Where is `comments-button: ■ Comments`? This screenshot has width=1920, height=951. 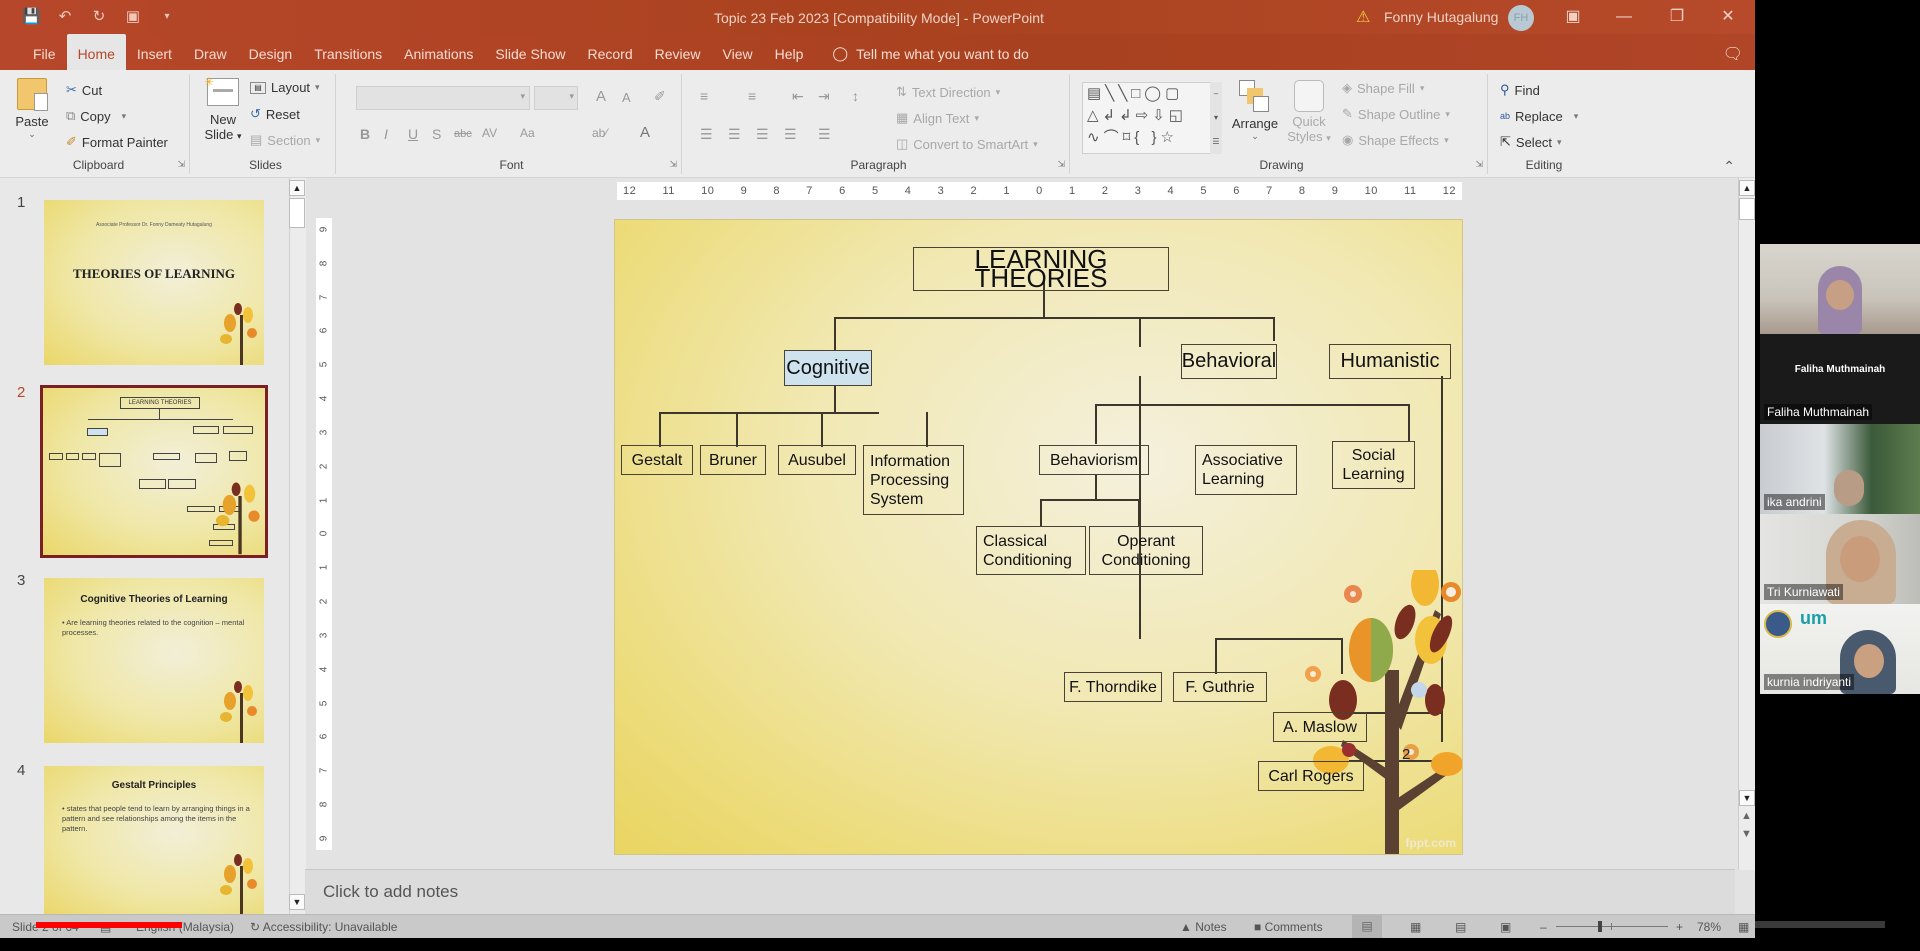 comments-button: ■ Comments is located at coordinates (1288, 927).